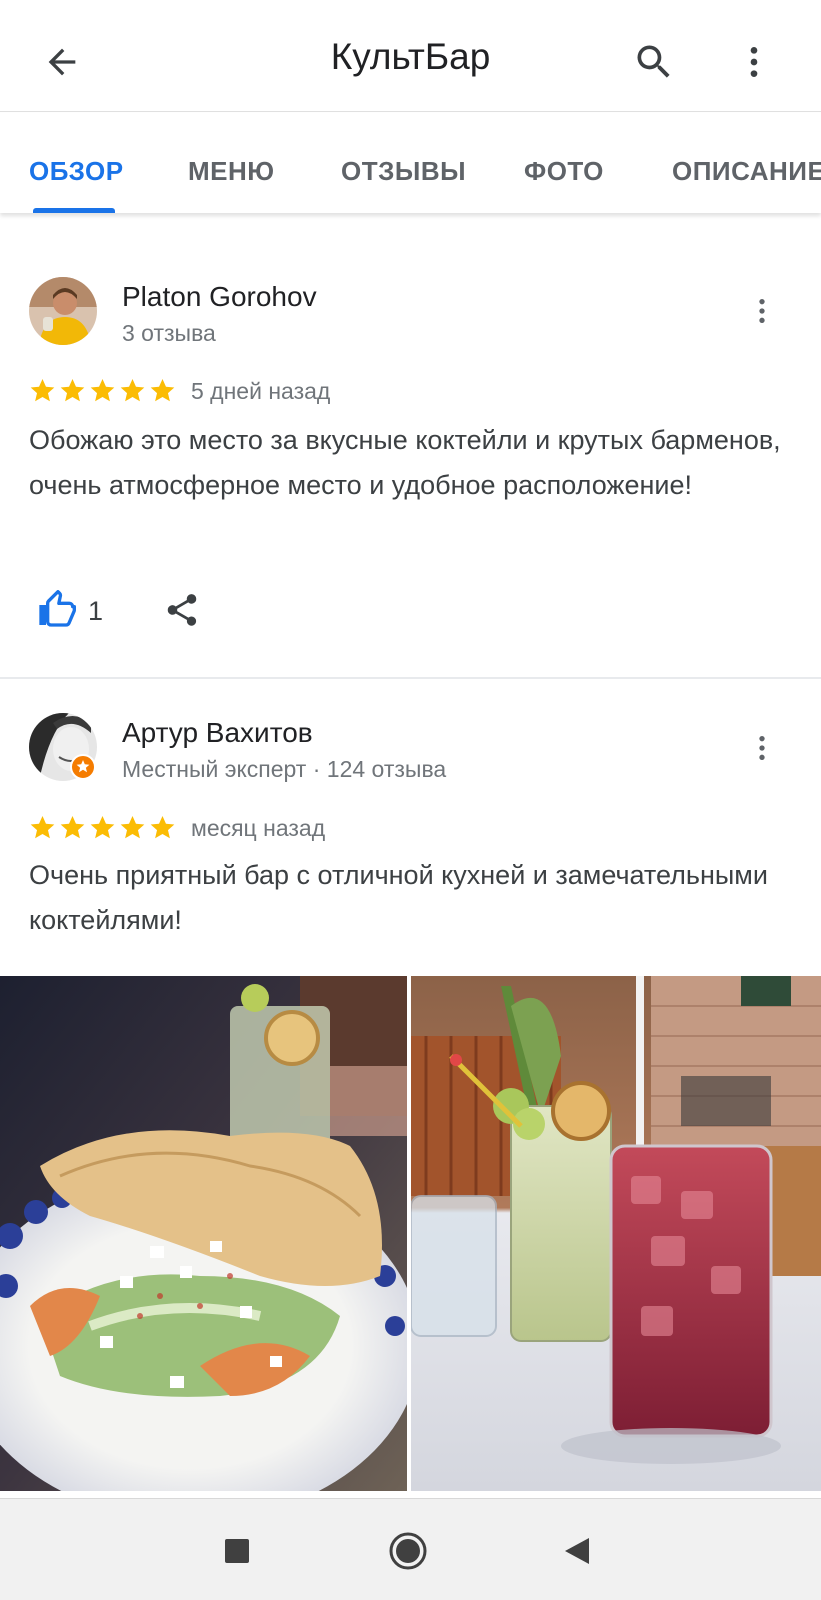  What do you see at coordinates (96, 611) in the screenshot?
I see `like-count: 1` at bounding box center [96, 611].